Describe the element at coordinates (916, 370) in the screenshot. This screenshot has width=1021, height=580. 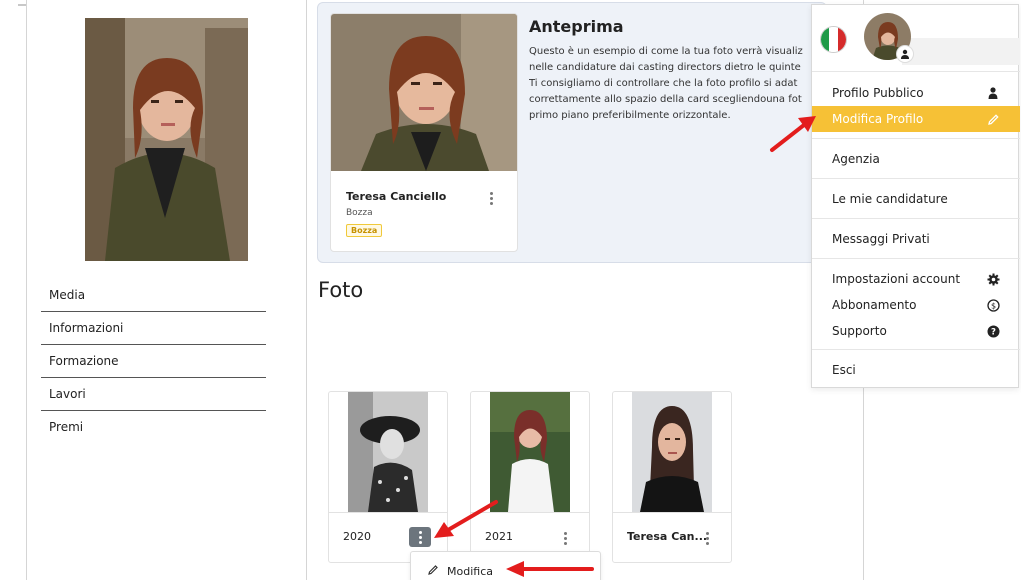
I see `menu-item-logout: Esci` at that location.